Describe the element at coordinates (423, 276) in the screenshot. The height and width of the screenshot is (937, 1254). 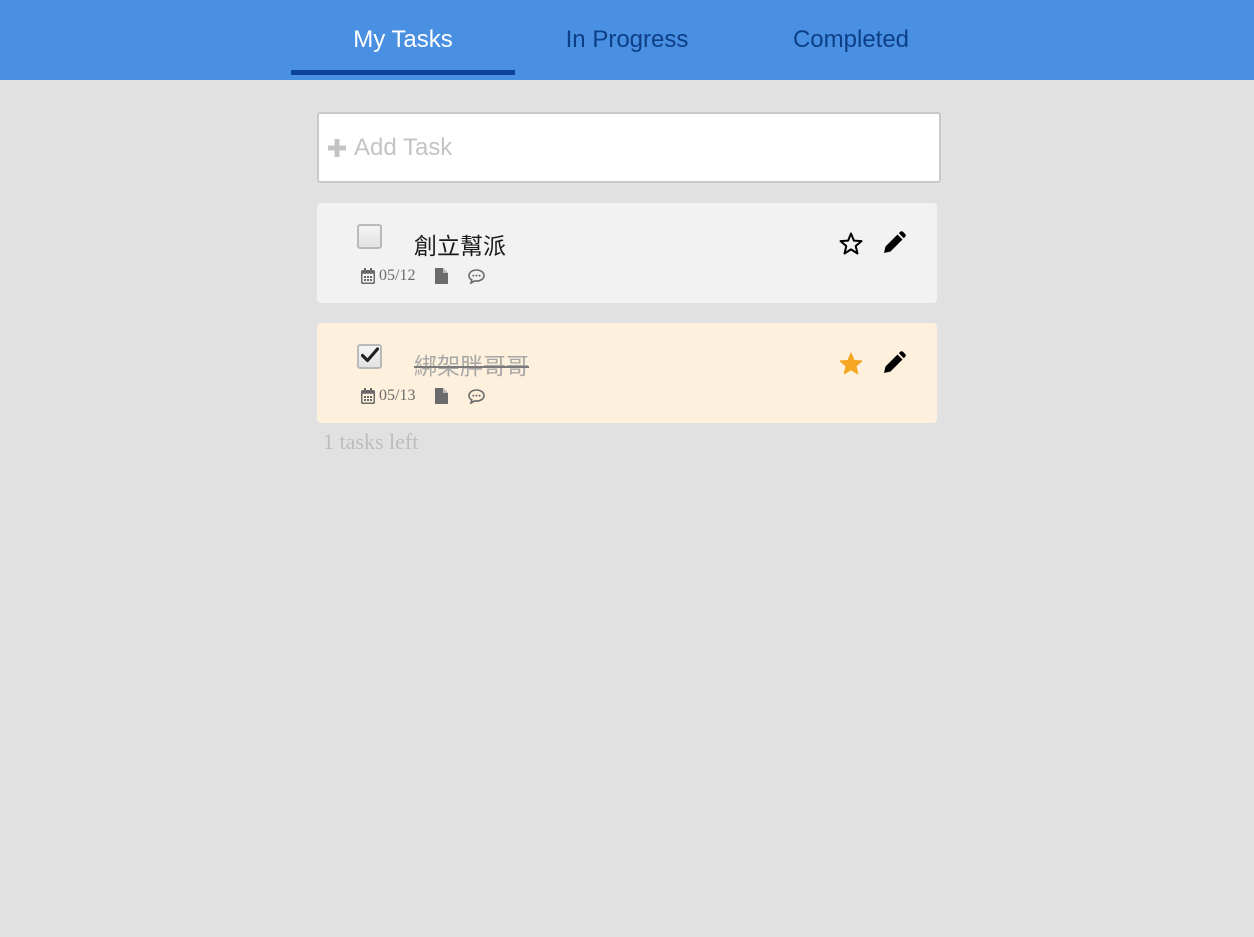
I see `task-meta: 05/12` at that location.